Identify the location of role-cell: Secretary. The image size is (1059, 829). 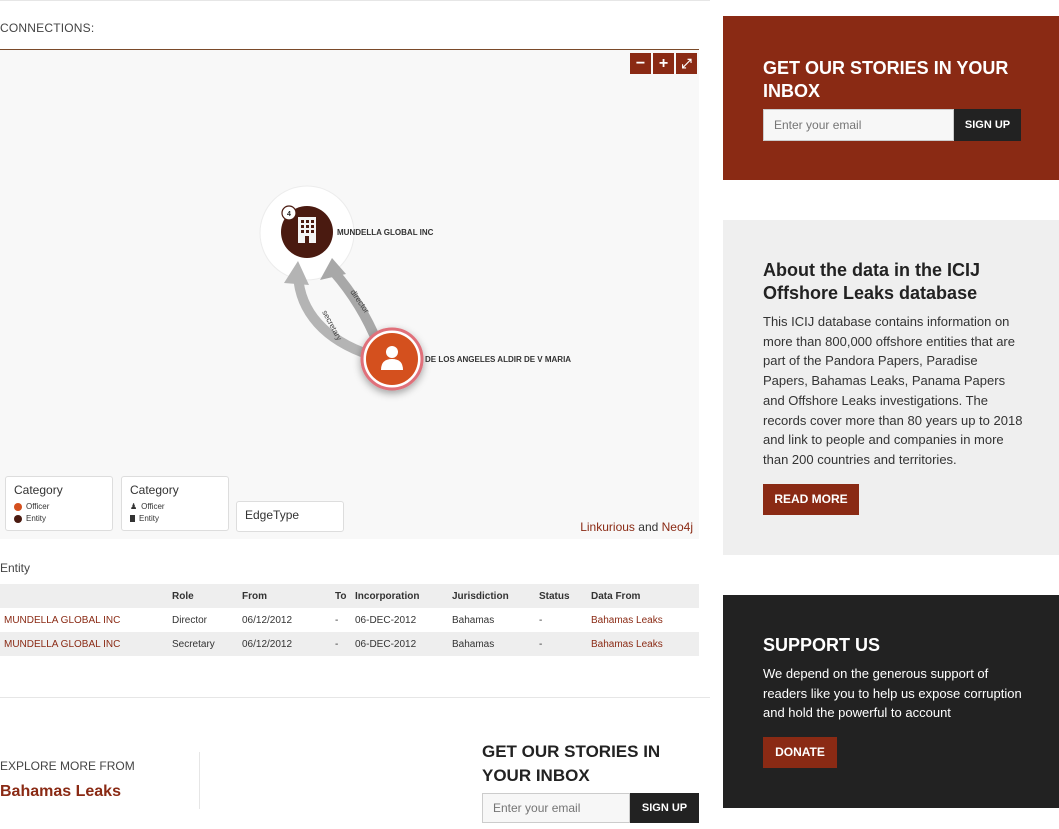
(203, 644).